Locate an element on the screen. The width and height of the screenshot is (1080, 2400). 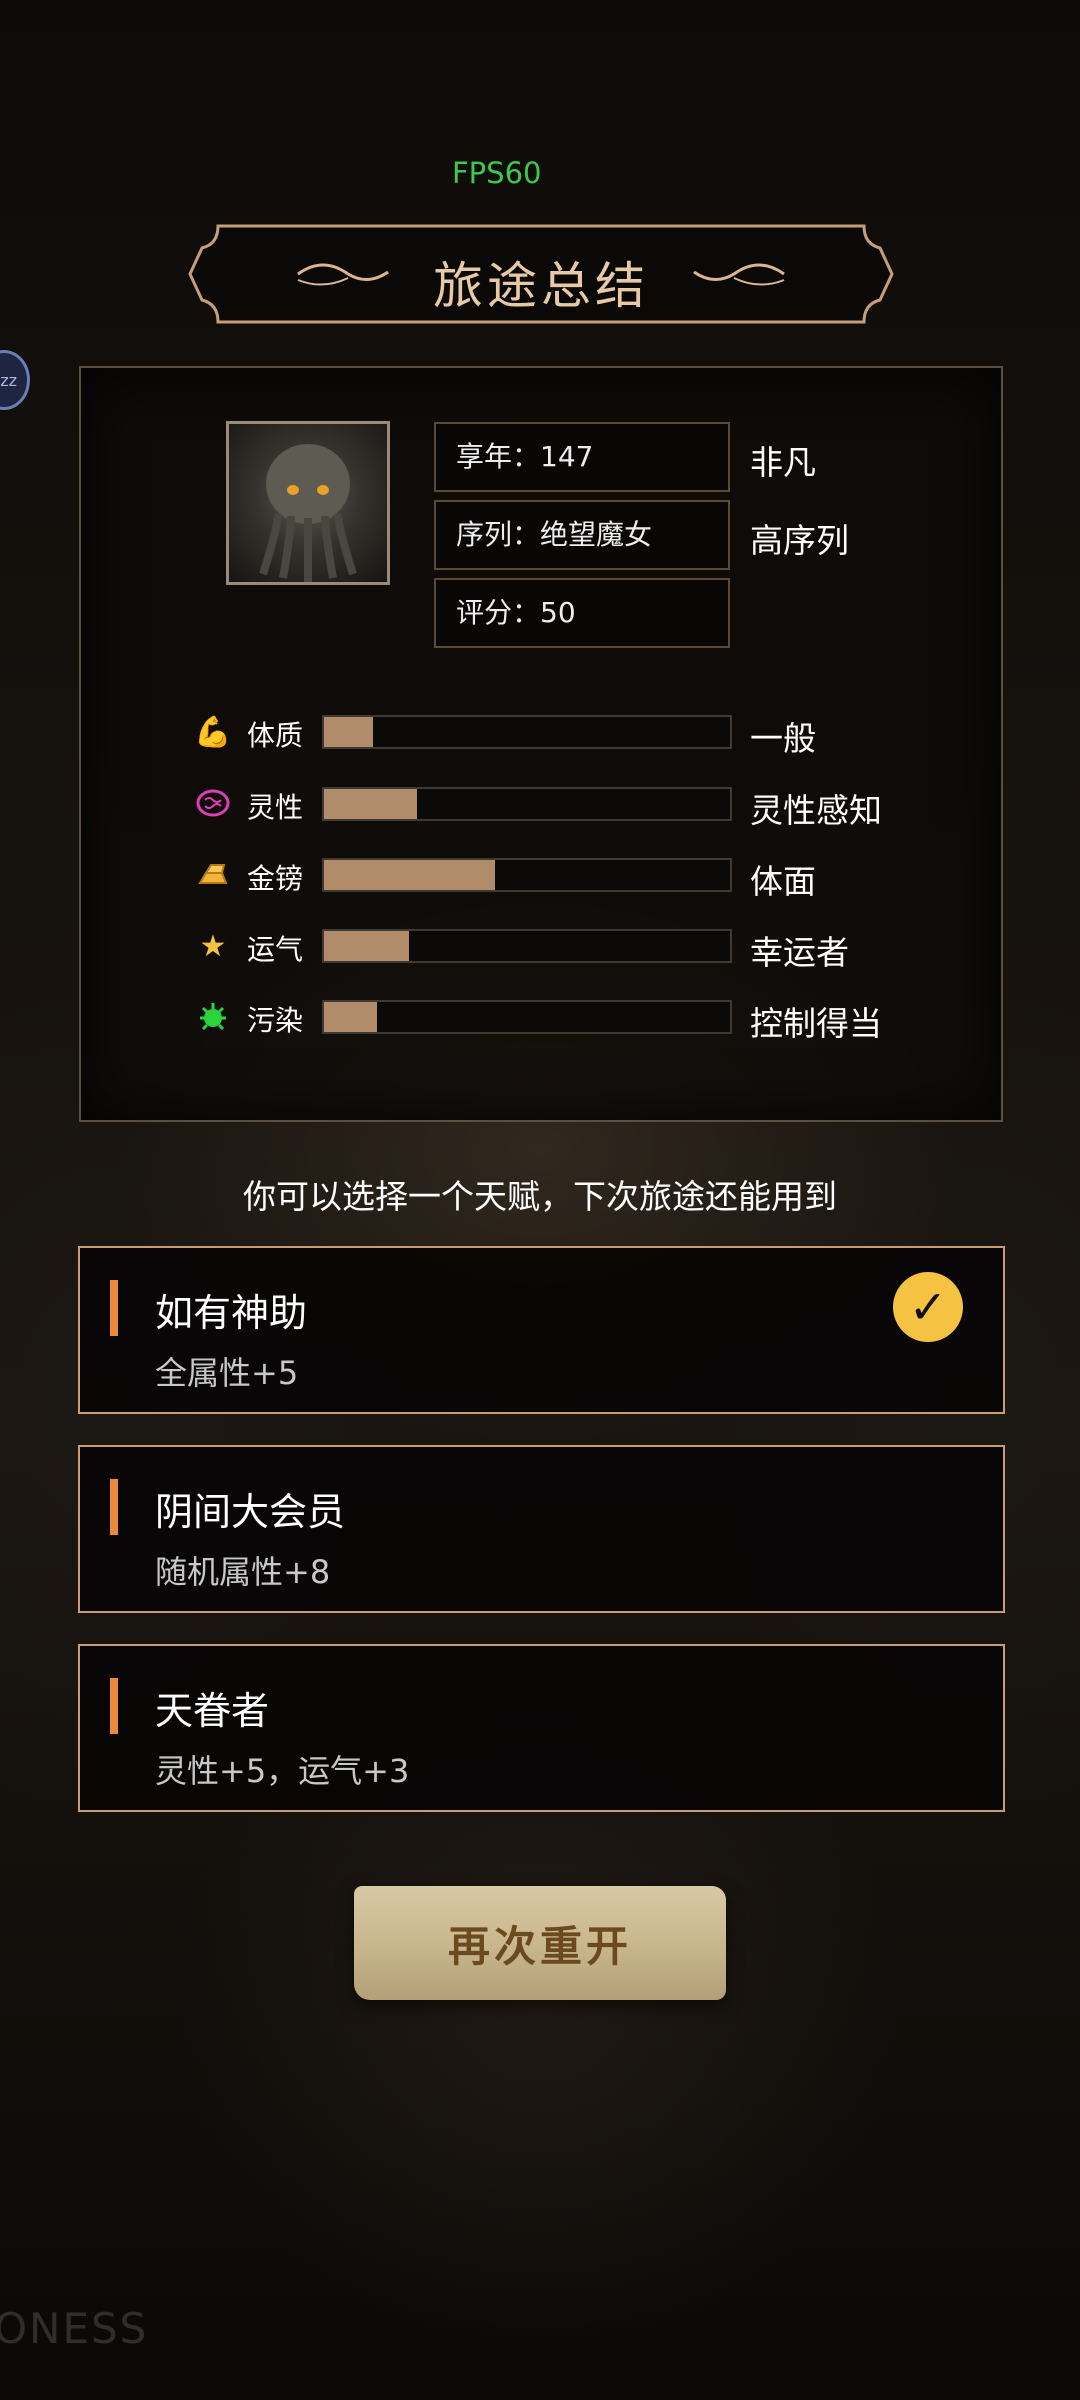
side-badge-label: zz is located at coordinates (8, 380).